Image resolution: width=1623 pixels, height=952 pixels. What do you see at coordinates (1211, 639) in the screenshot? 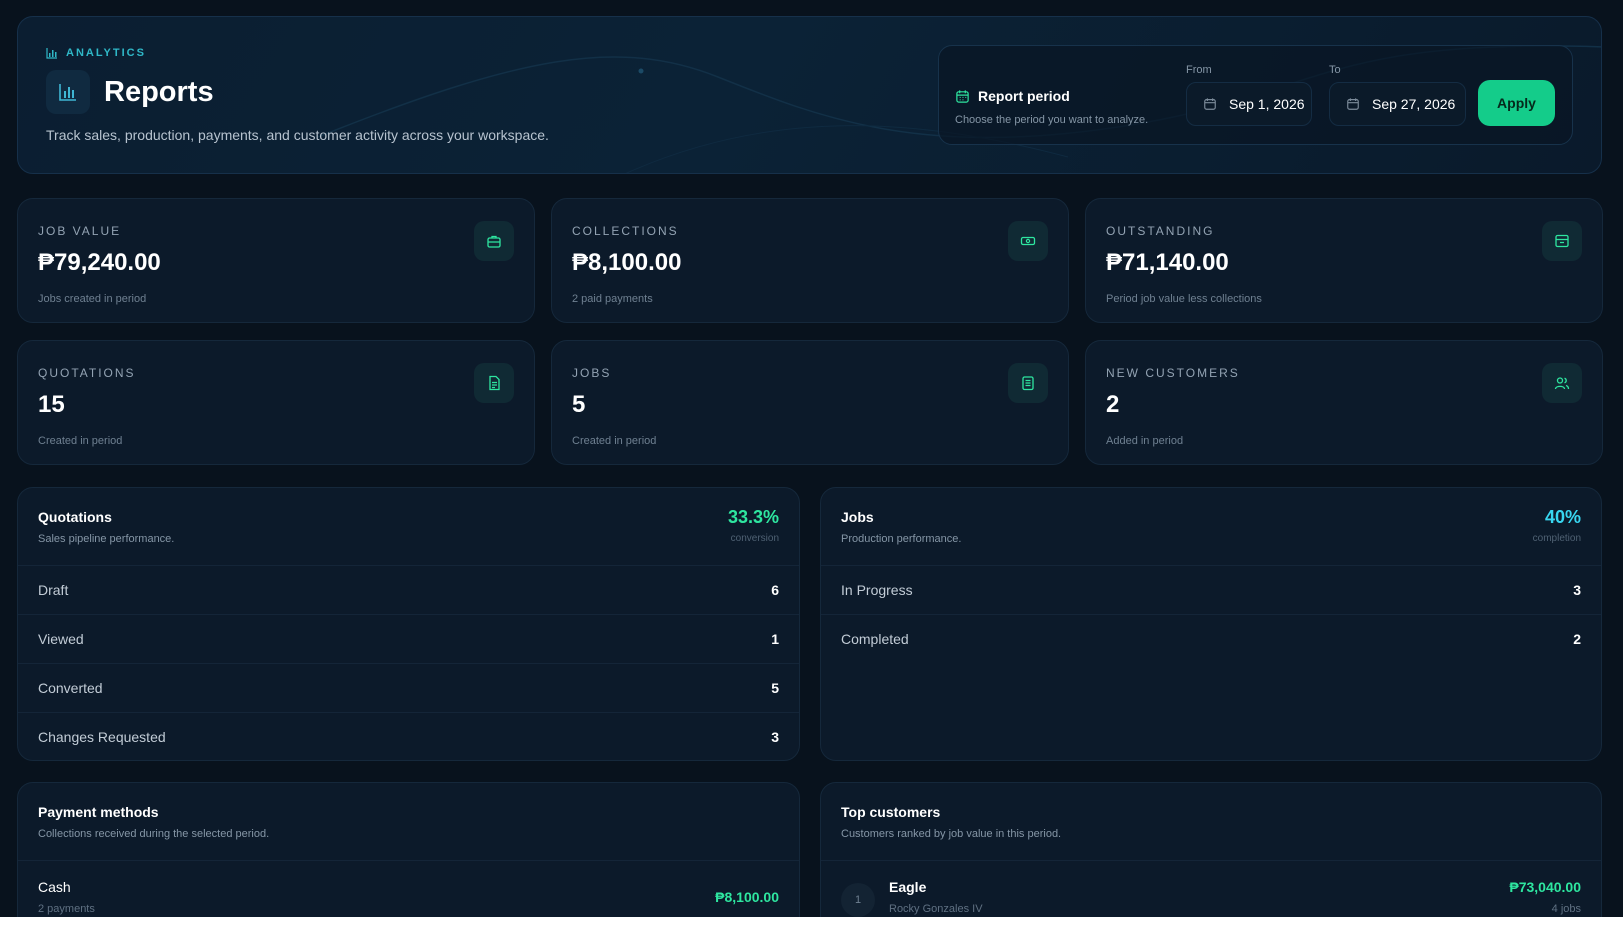
I see `status-row-completed: Completed 2` at bounding box center [1211, 639].